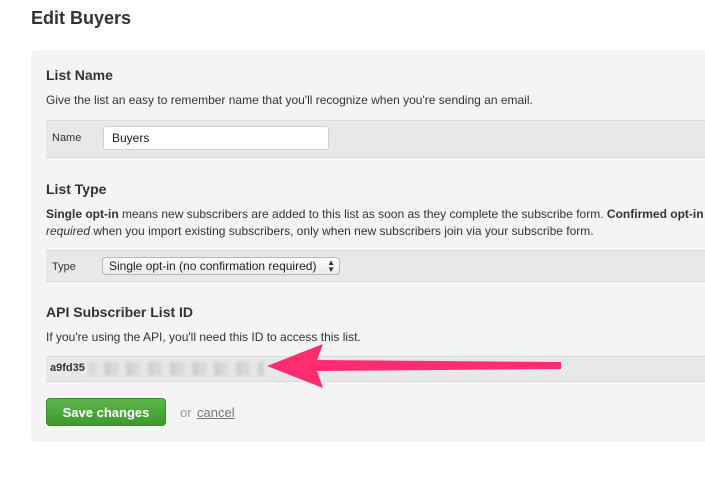 The width and height of the screenshot is (705, 484). I want to click on page-title: Edit Buyers, so click(81, 18).